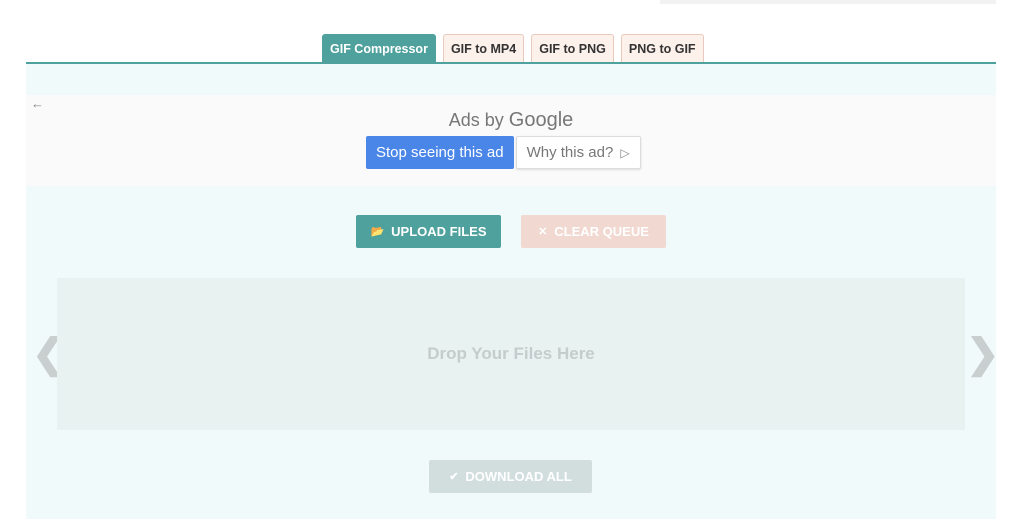 The image size is (1018, 519). What do you see at coordinates (541, 120) in the screenshot?
I see `google-brand: Google` at bounding box center [541, 120].